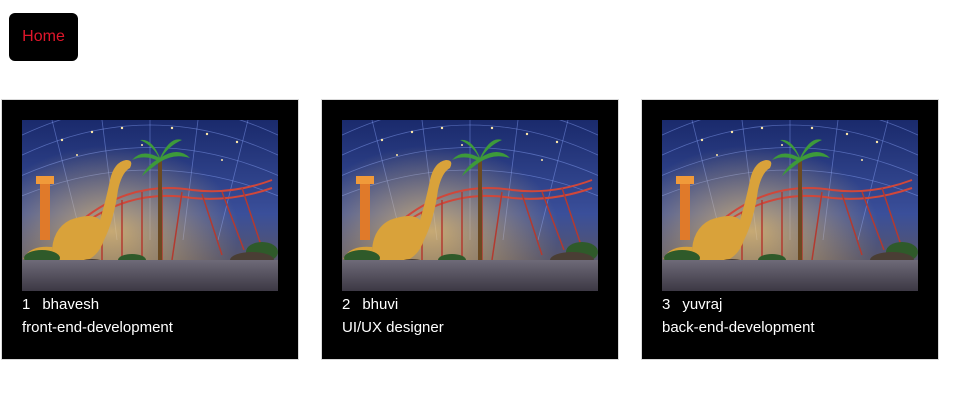 The height and width of the screenshot is (405, 976). Describe the element at coordinates (43, 37) in the screenshot. I see `home-button: Home` at that location.